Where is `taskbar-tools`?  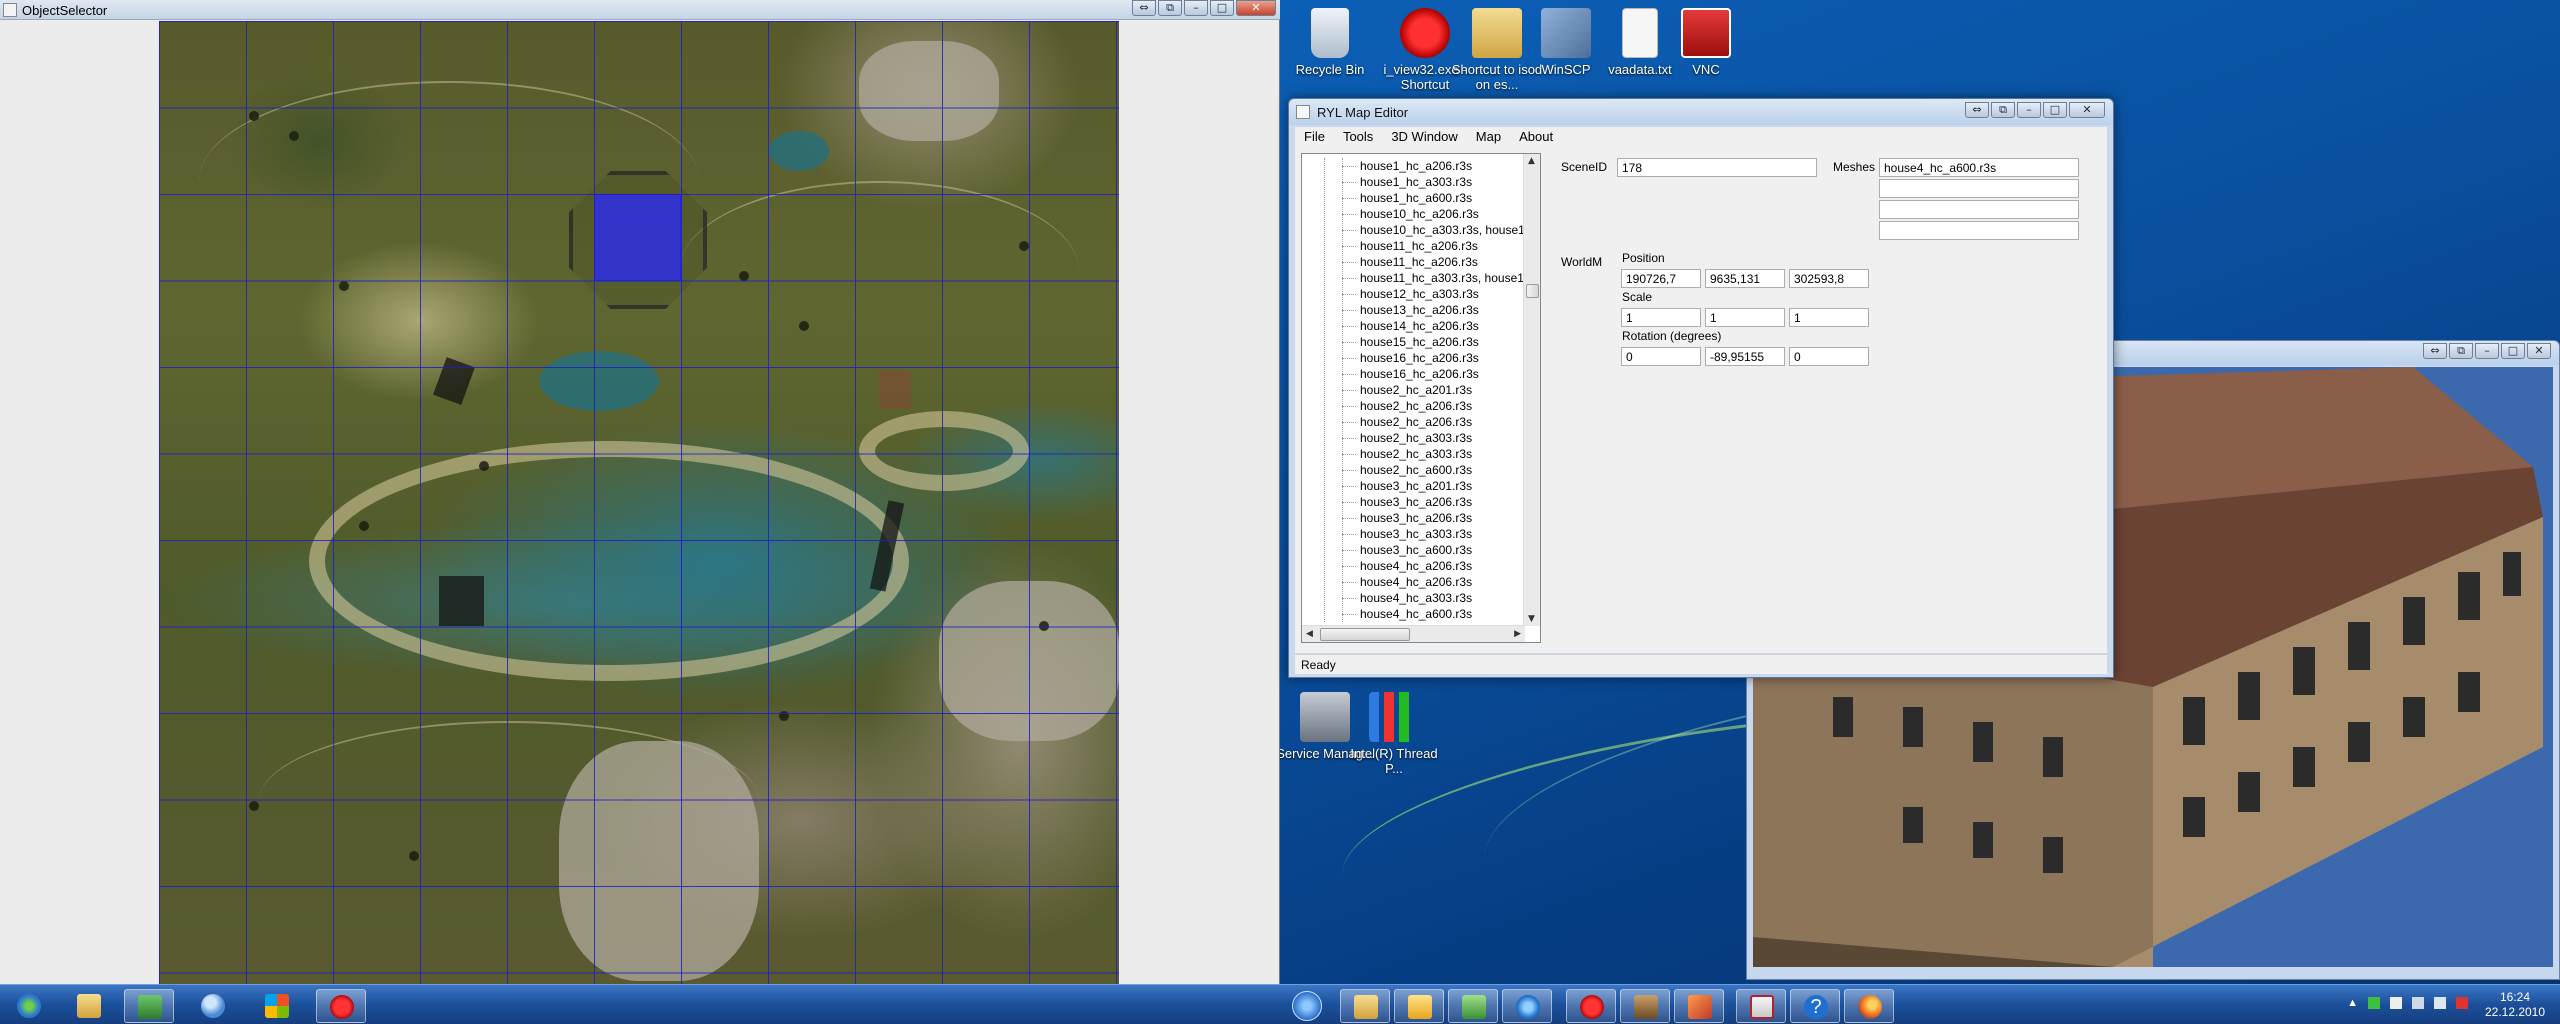 taskbar-tools is located at coordinates (1699, 1006).